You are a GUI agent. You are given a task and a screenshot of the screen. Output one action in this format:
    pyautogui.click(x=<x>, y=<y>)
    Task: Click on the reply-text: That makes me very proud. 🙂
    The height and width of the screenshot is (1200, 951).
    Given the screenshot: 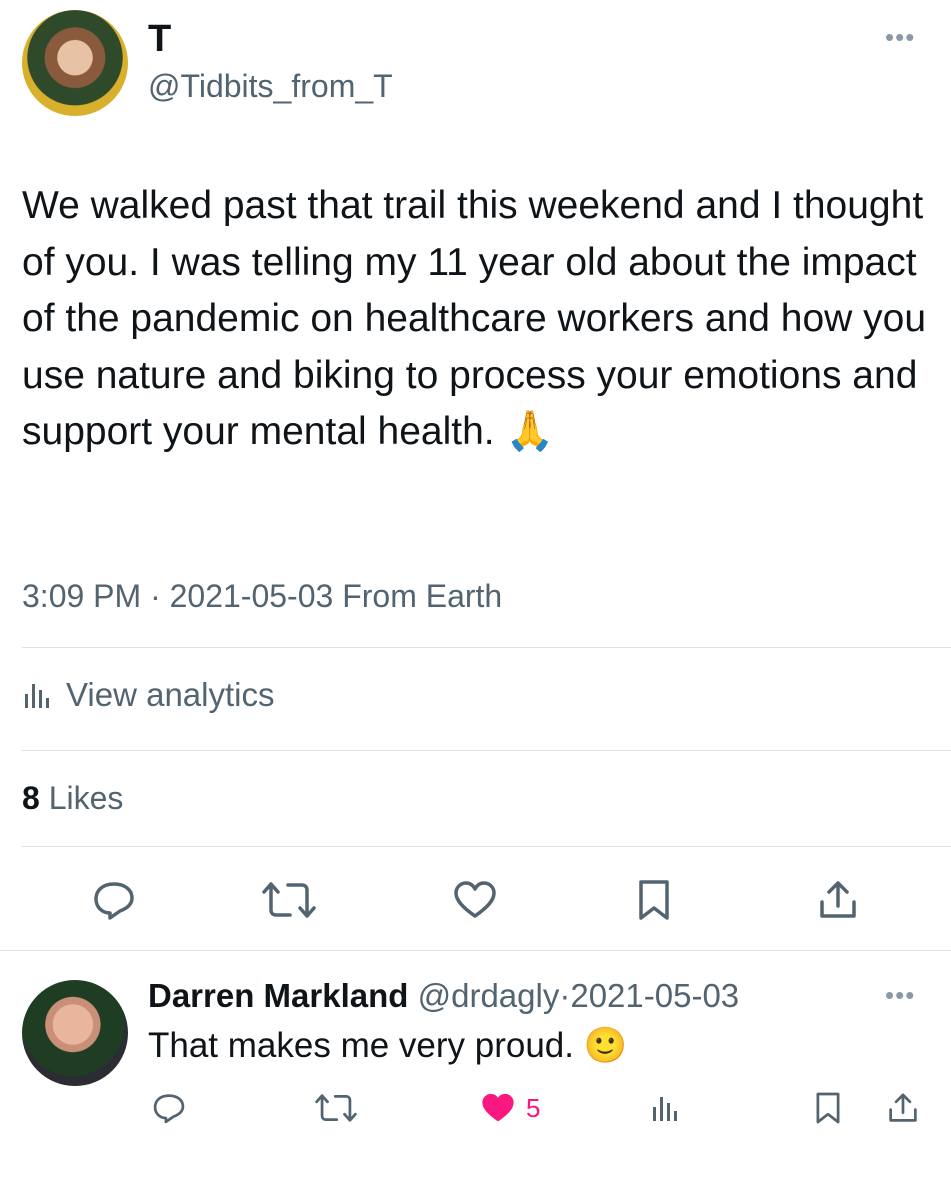 What is the action you would take?
    pyautogui.click(x=388, y=1045)
    